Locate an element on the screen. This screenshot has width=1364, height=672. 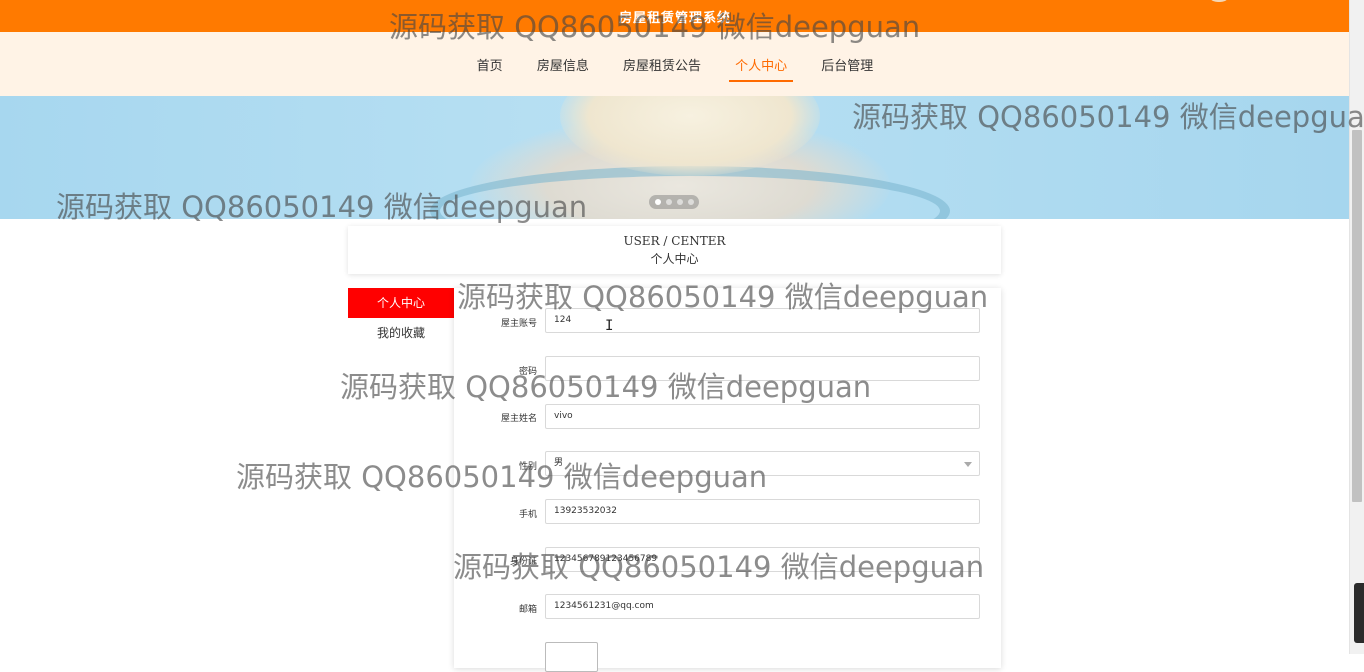
password-label: 密码 is located at coordinates (527, 372).